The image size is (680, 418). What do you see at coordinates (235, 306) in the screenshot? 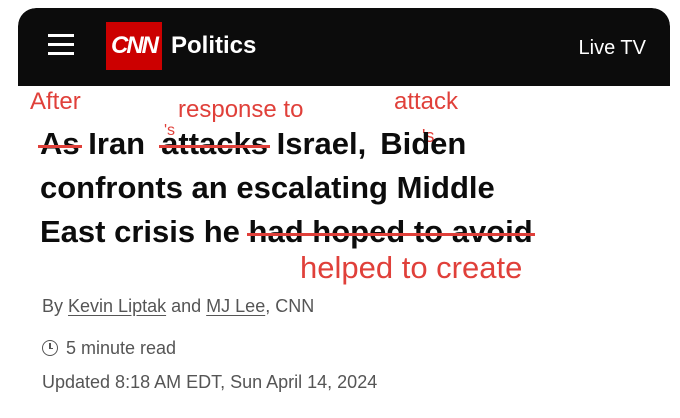
I see `author-link-2: MJ Lee` at bounding box center [235, 306].